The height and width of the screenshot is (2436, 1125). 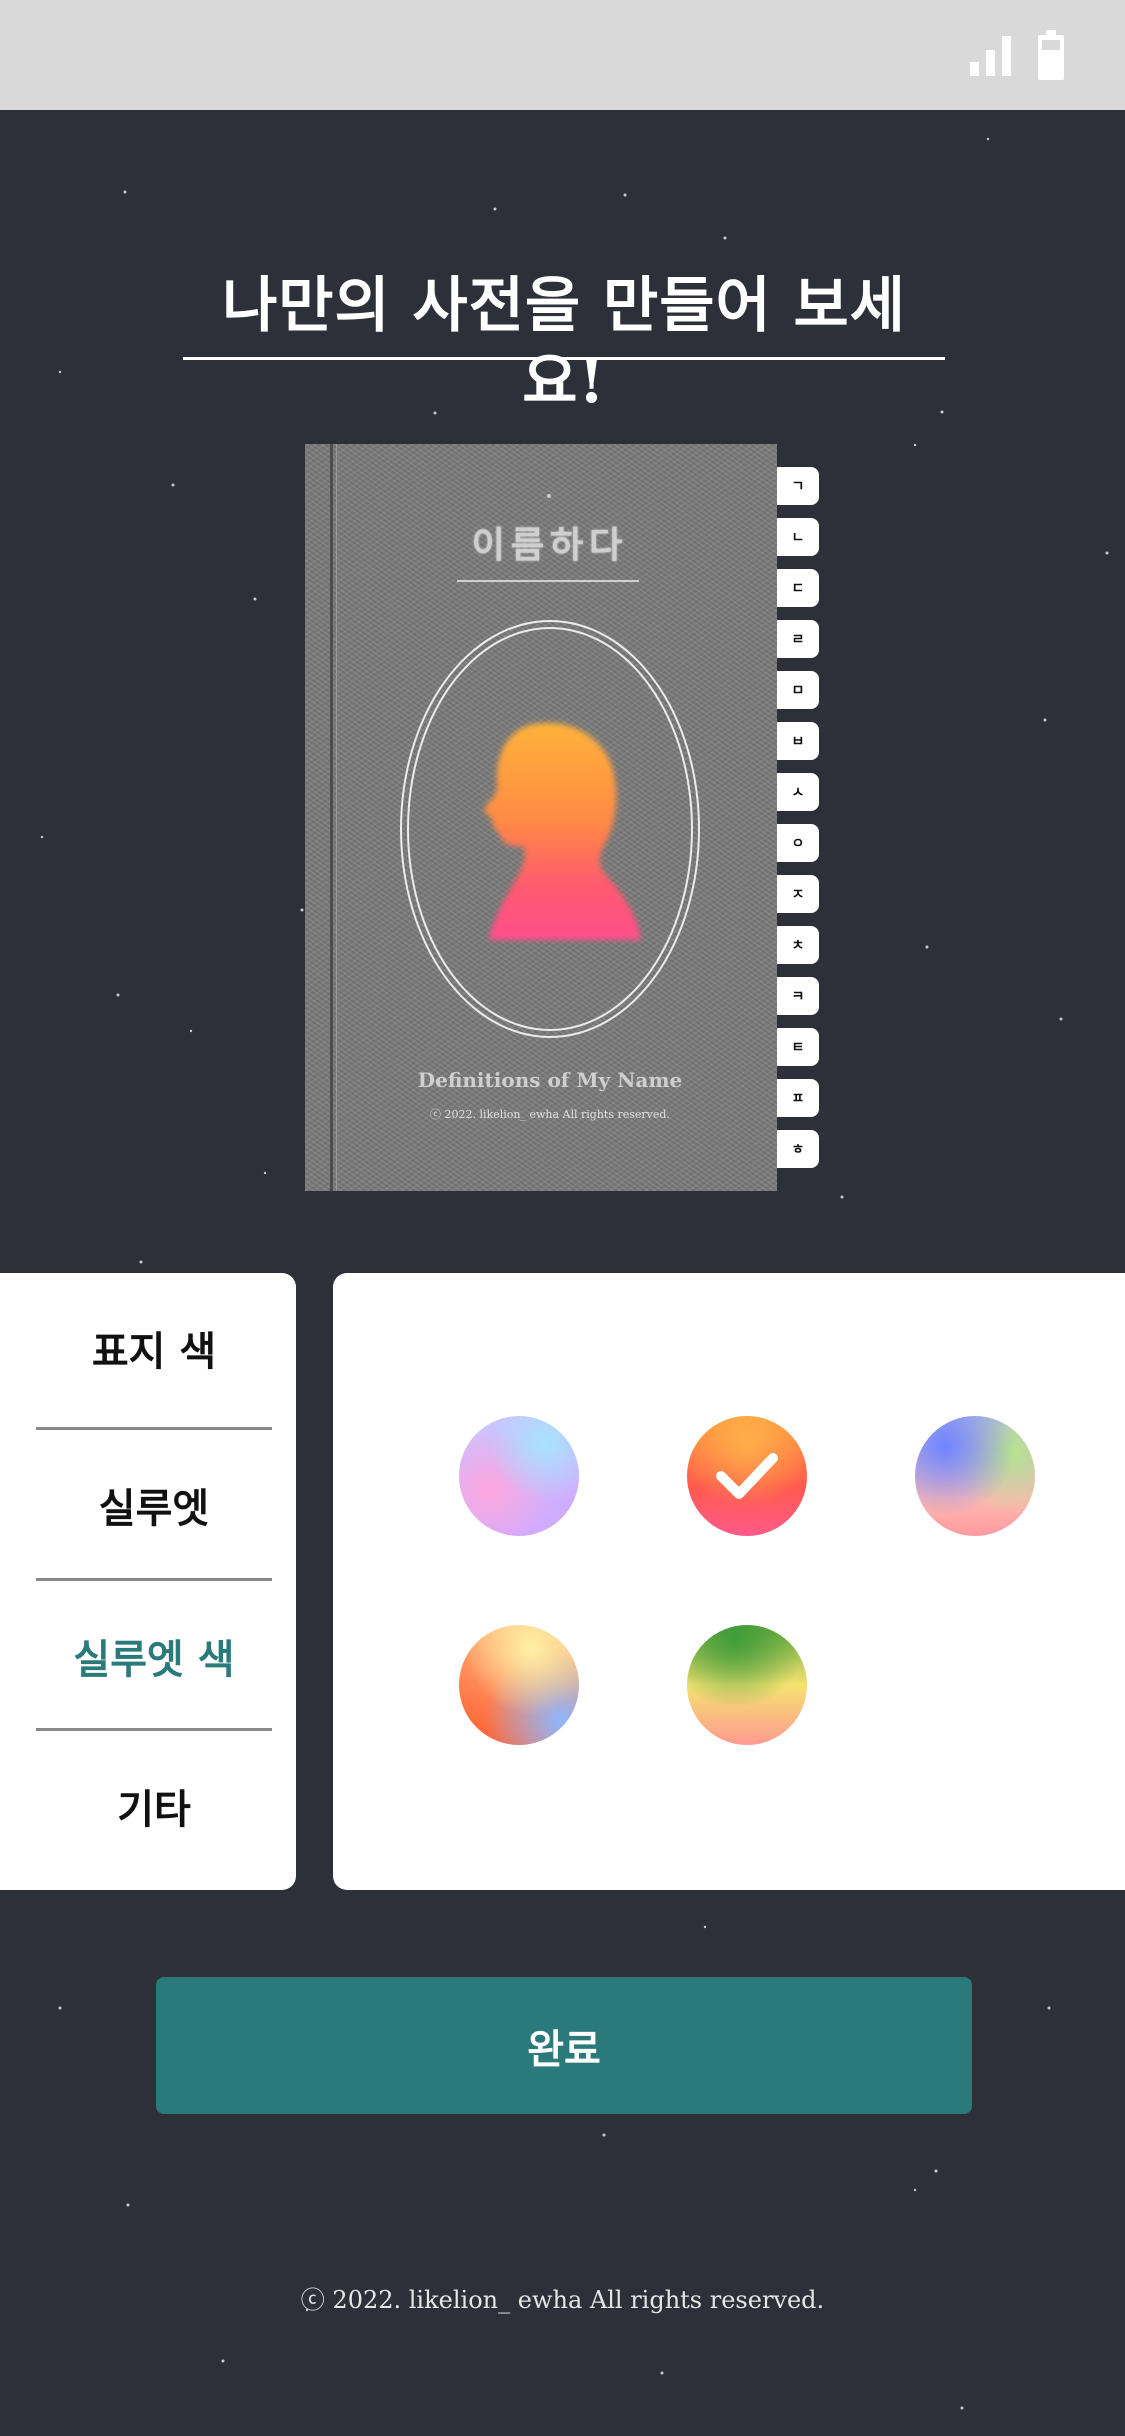 What do you see at coordinates (550, 1080) in the screenshot?
I see `book-subtitle: Definitions of My Name` at bounding box center [550, 1080].